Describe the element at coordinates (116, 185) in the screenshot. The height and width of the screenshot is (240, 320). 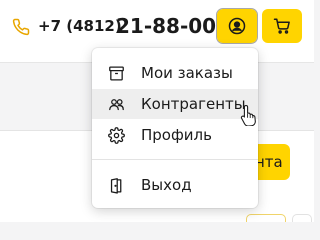
I see `door-exit-icon` at that location.